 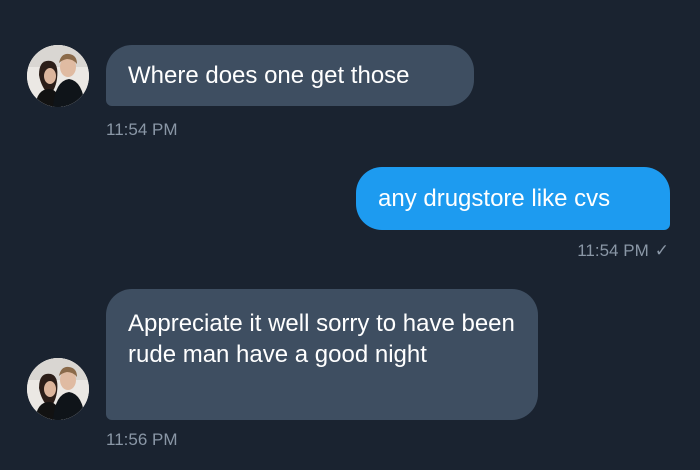 What do you see at coordinates (142, 129) in the screenshot?
I see `message-timestamp: 11:54 PM` at bounding box center [142, 129].